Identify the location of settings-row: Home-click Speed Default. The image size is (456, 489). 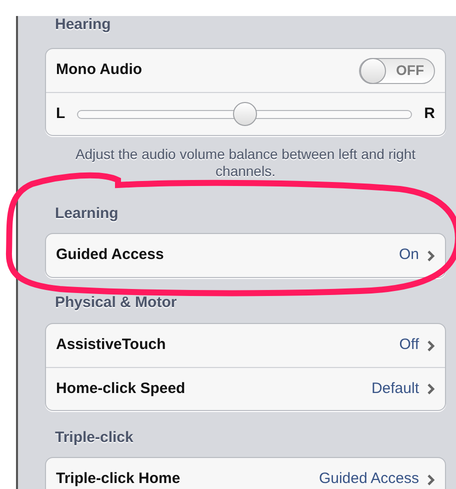
(245, 388).